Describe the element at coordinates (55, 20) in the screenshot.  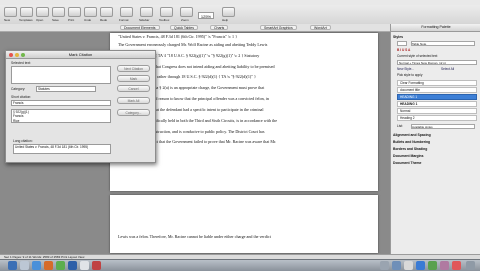
I see `toolbar-label-save: Save` at that location.